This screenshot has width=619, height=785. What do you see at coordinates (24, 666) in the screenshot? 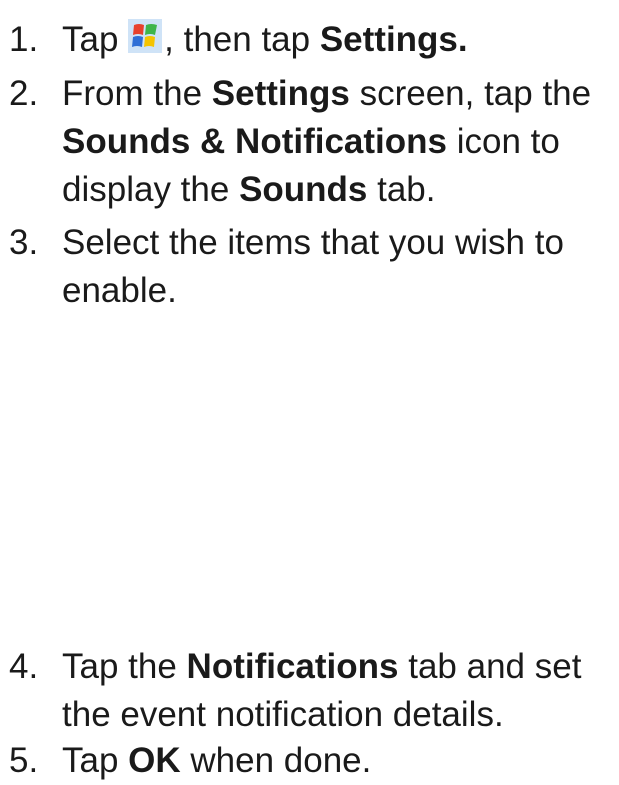
I see `step-number: 4.` at bounding box center [24, 666].